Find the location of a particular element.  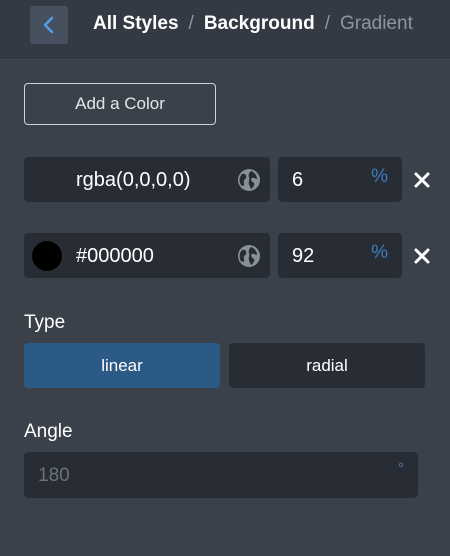

color-stop-2-field: #000000 is located at coordinates (147, 255).